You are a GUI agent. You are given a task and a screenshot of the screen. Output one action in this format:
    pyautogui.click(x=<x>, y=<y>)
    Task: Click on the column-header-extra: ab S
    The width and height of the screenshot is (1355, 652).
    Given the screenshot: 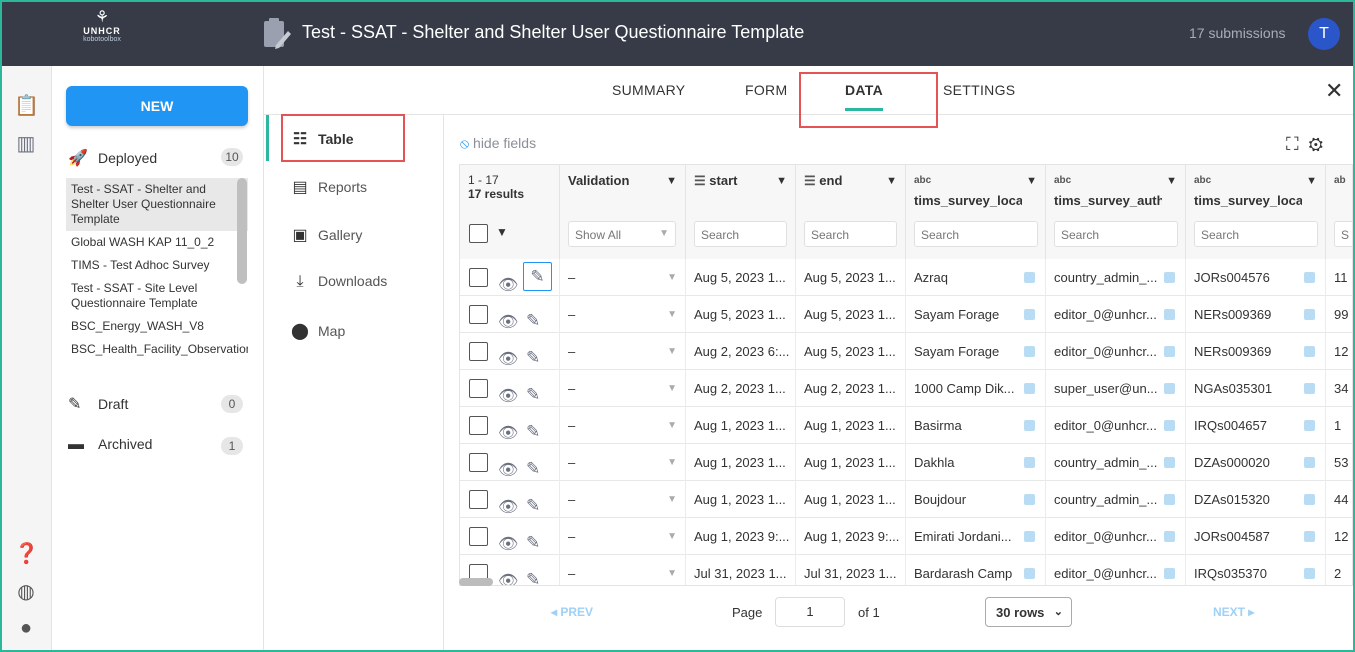 What is the action you would take?
    pyautogui.click(x=1339, y=212)
    